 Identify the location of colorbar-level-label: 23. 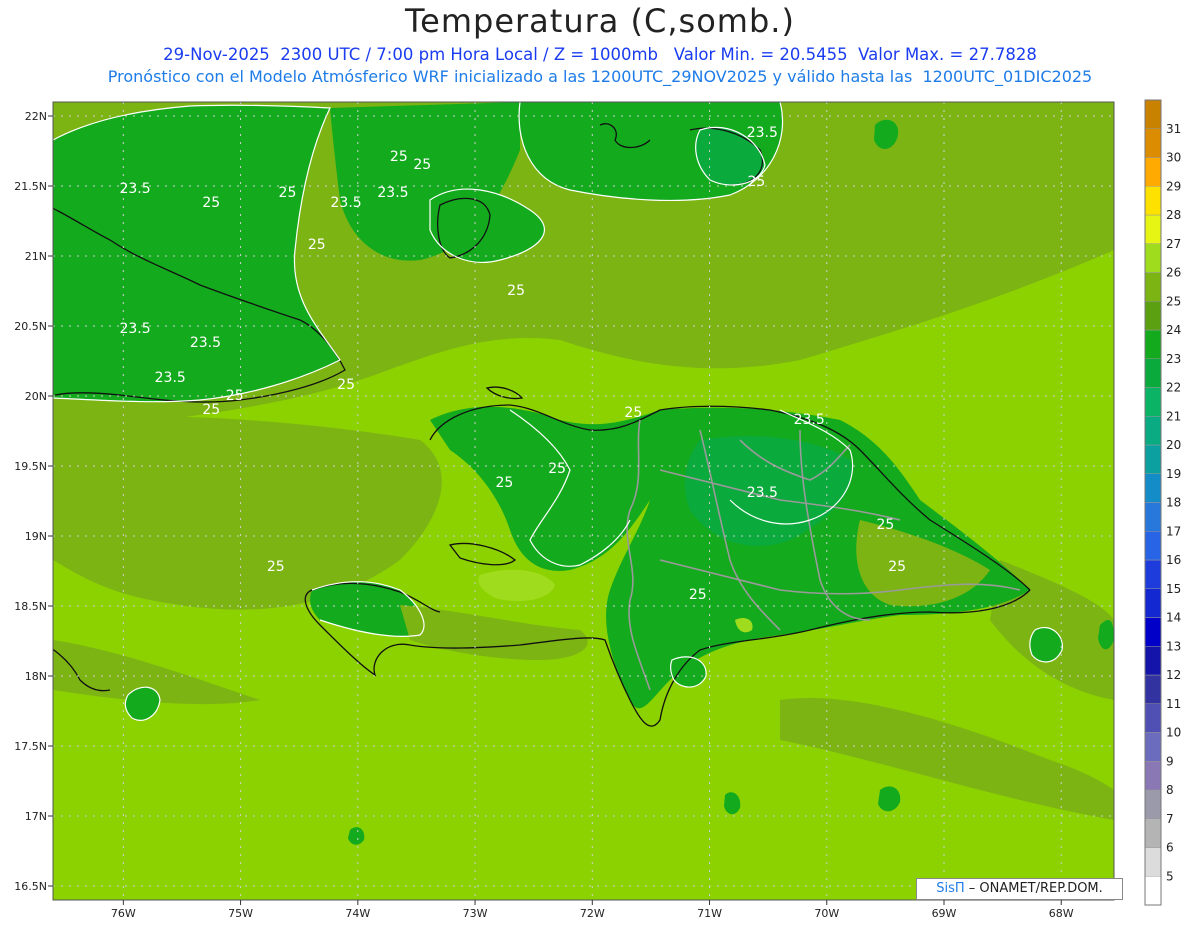
(1173, 359).